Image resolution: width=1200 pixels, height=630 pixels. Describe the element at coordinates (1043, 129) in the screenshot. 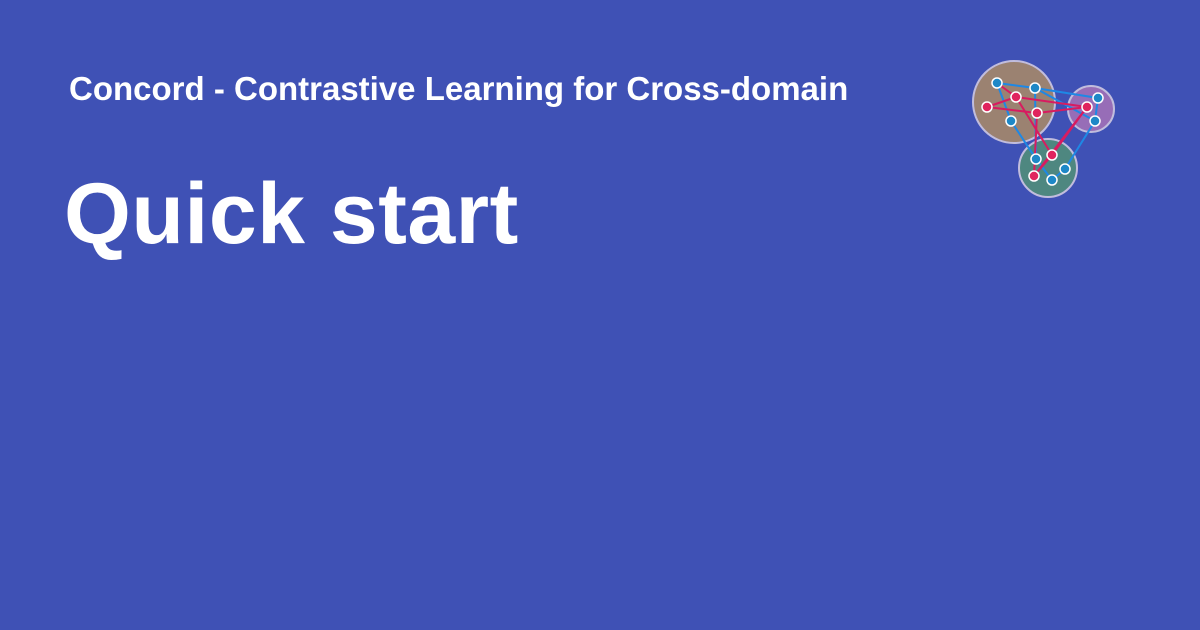

I see `graph-network-icon` at that location.